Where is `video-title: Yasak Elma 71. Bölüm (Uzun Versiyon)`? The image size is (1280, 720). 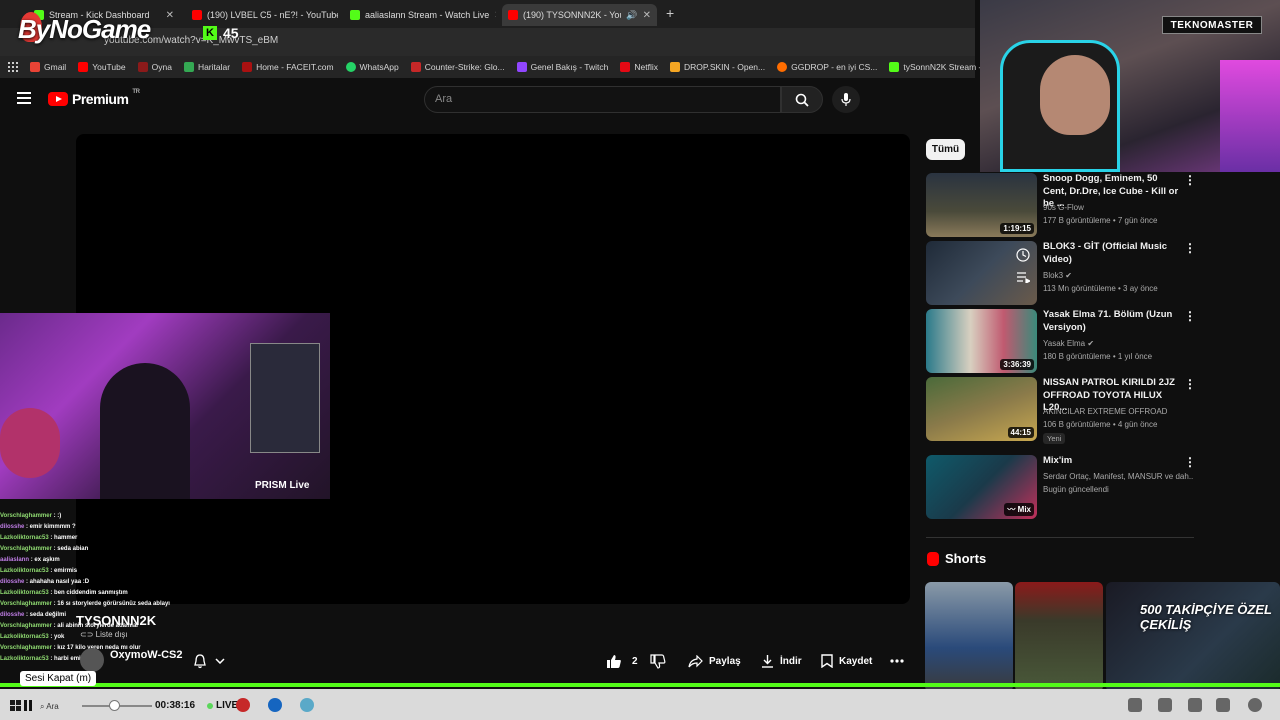
video-title: Yasak Elma 71. Bölüm (Uzun Versiyon) is located at coordinates (1112, 321).